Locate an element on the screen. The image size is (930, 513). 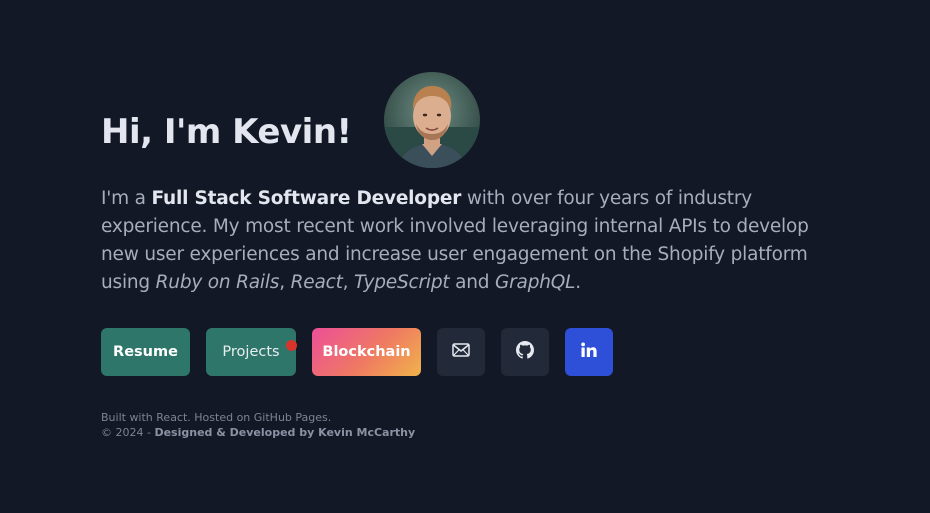
linkedin-button is located at coordinates (589, 352).